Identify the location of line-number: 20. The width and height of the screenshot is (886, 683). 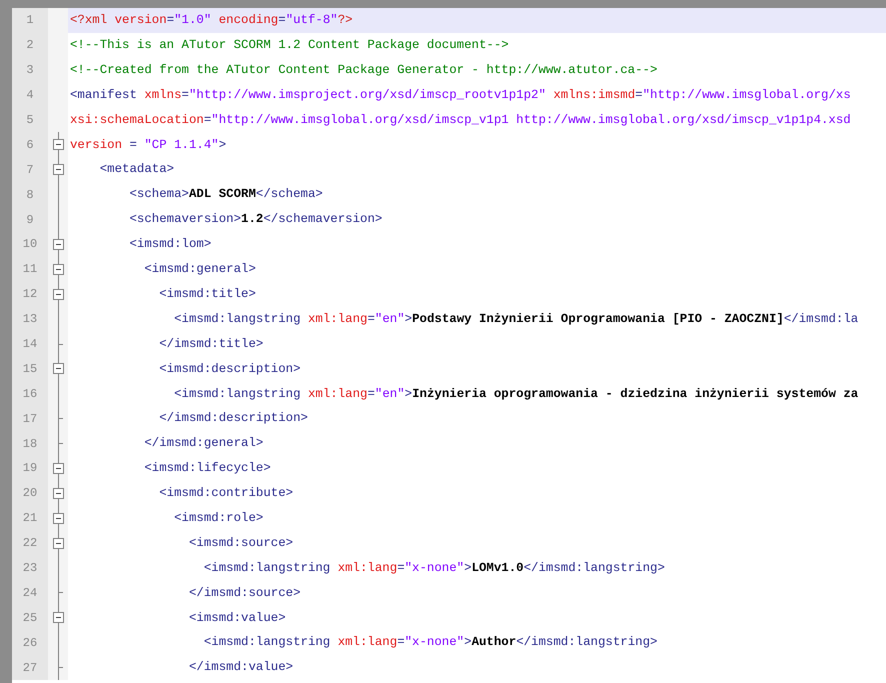
(30, 493).